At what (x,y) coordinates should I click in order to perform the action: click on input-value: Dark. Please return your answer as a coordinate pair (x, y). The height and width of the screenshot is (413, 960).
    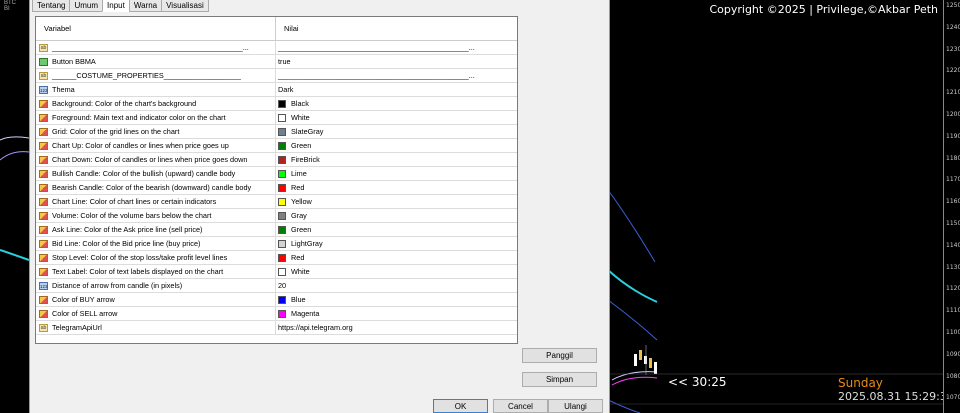
    Looking at the image, I should click on (285, 89).